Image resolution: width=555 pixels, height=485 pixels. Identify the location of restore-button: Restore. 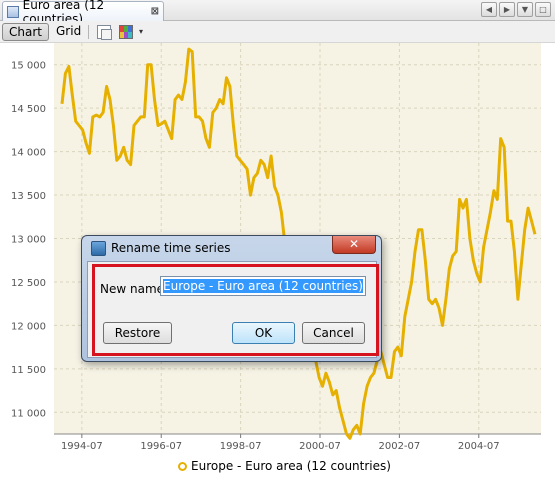
(137, 333).